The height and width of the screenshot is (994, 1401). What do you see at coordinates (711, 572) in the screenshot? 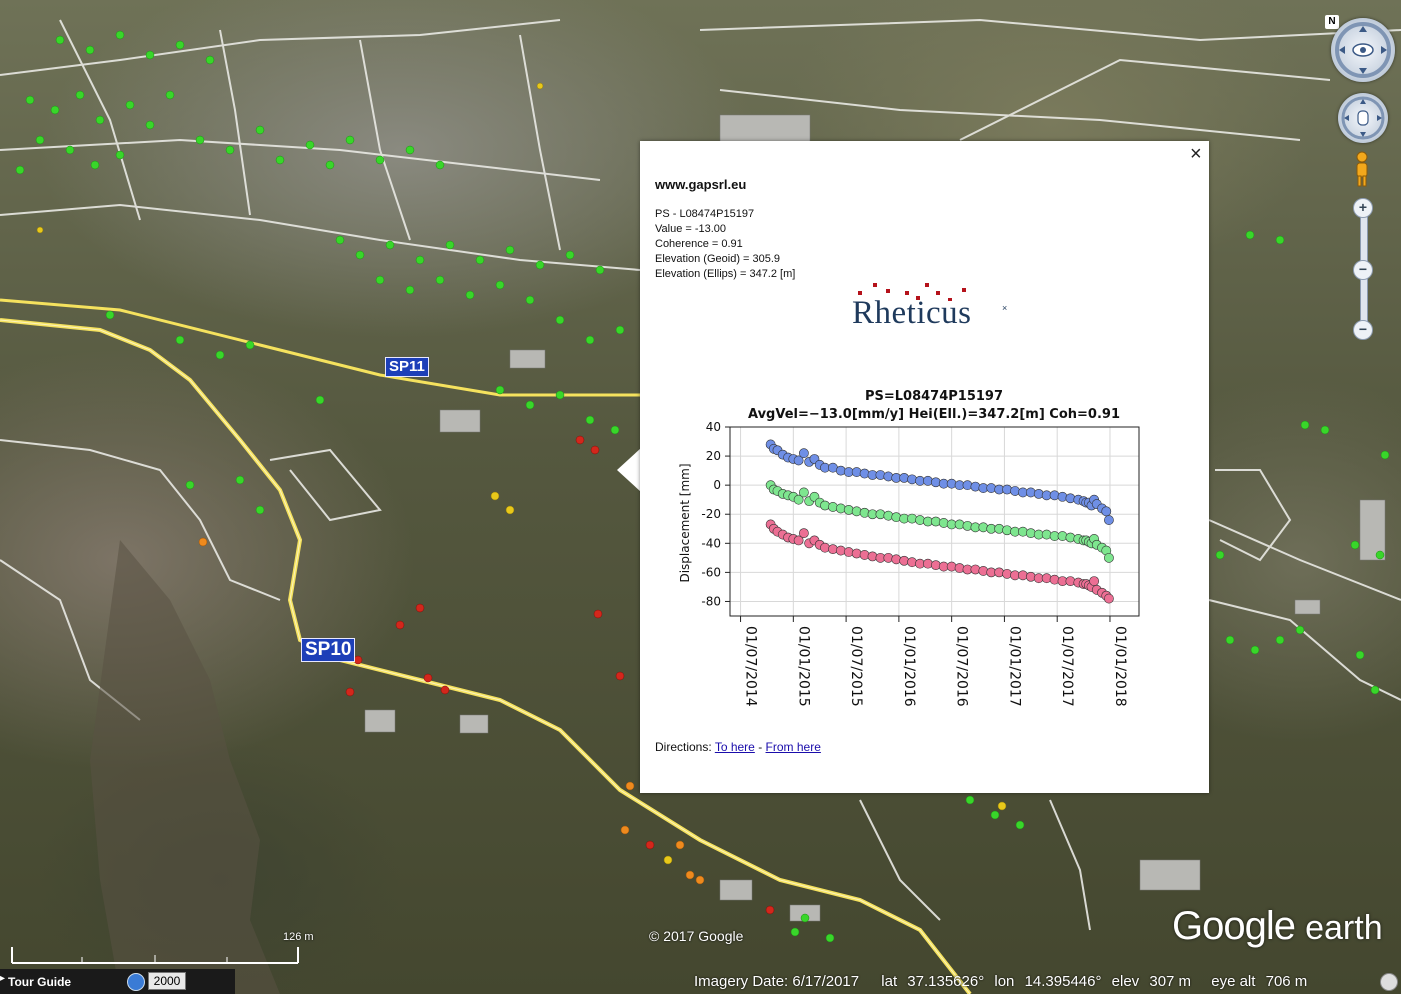
I see `y-tick-label: -60` at bounding box center [711, 572].